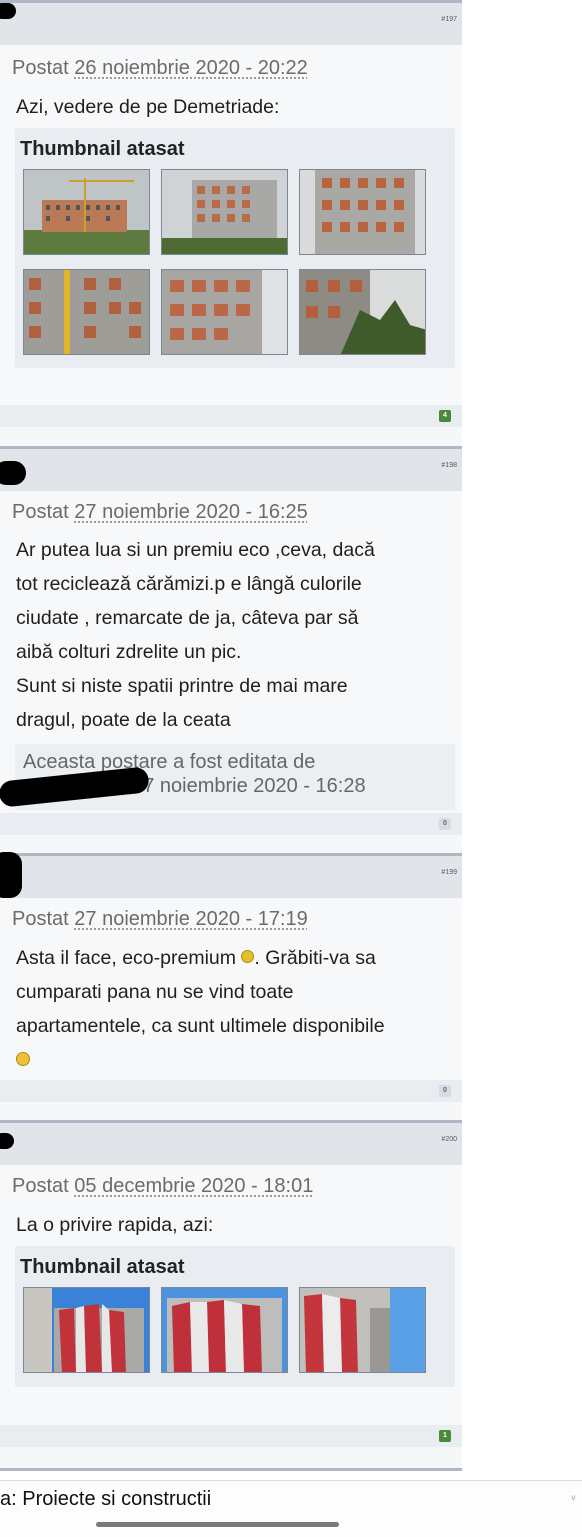 The height and width of the screenshot is (1537, 582). Describe the element at coordinates (193, 1186) in the screenshot. I see `post-date-link: 05 decembrie 2020 - 18:01` at that location.